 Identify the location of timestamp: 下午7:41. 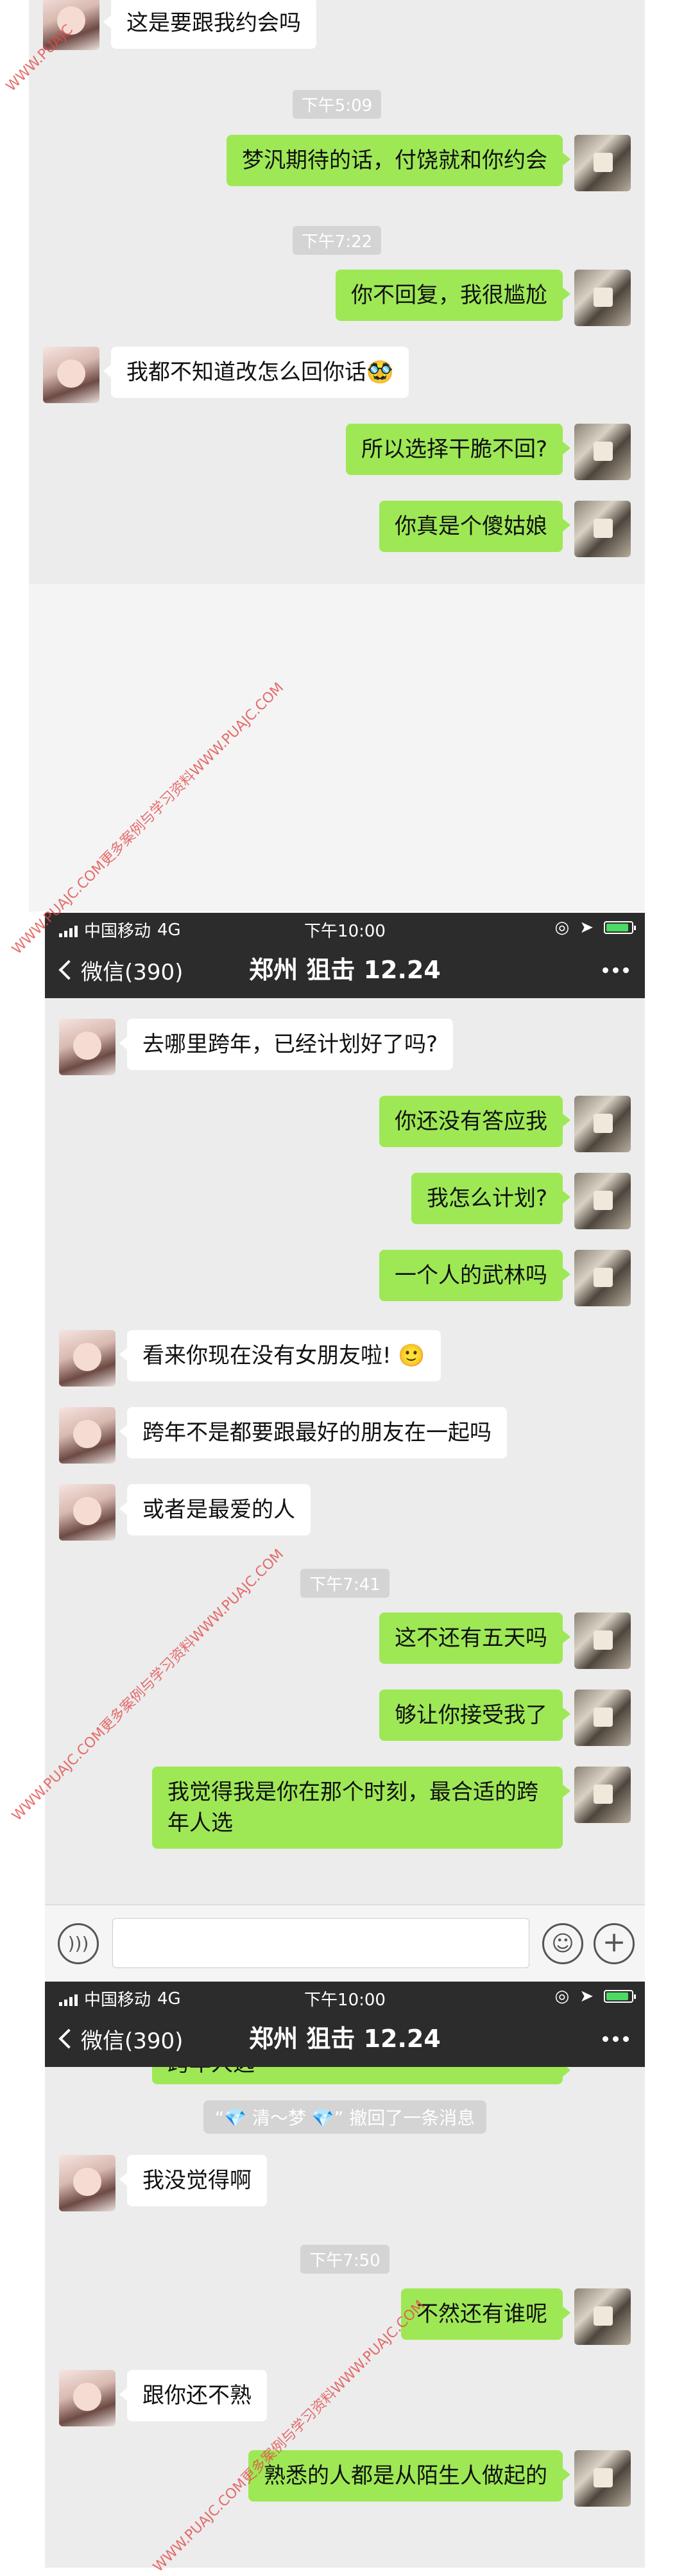
(345, 1584).